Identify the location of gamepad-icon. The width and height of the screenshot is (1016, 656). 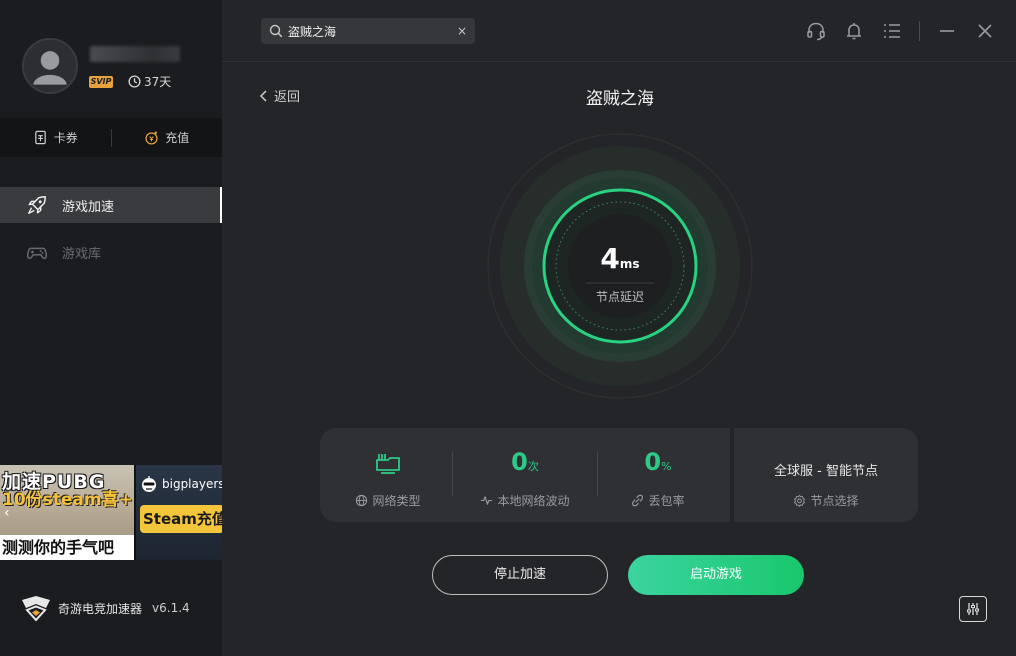
(37, 253).